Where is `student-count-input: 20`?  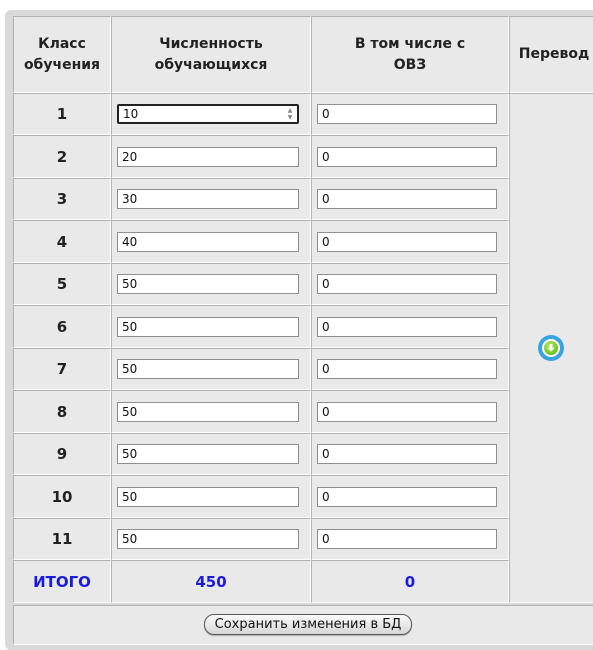
student-count-input: 20 is located at coordinates (208, 157).